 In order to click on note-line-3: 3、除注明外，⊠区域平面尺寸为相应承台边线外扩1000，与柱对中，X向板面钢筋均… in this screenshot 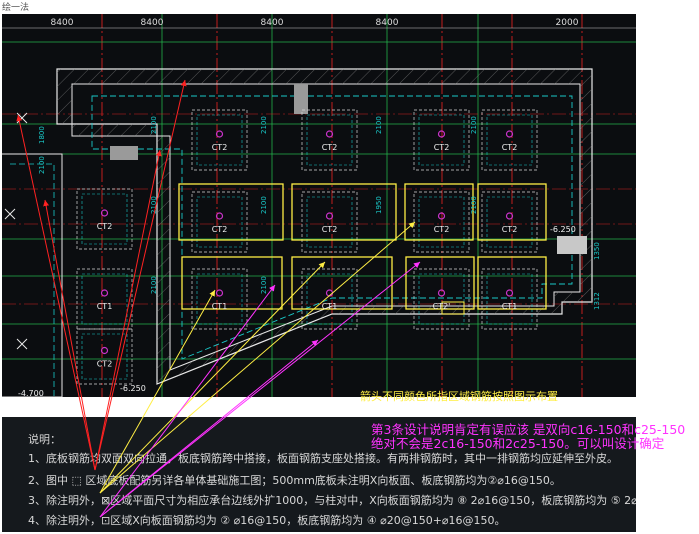, I will do `click(332, 500)`.